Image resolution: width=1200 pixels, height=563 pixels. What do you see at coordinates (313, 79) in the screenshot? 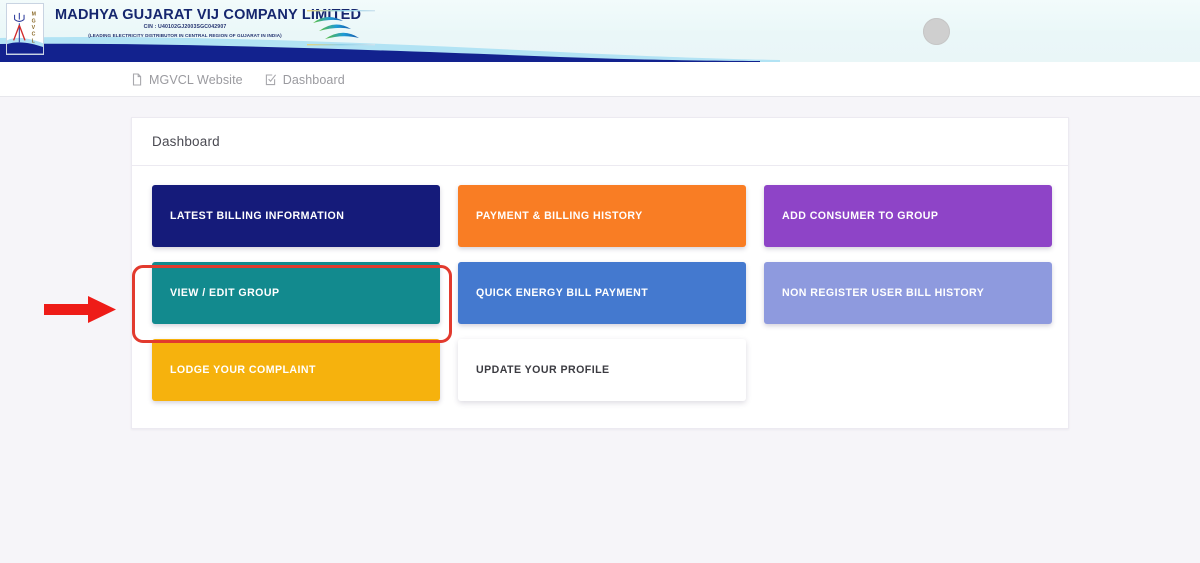
I see `nav-dashboard-label: Dashboard` at bounding box center [313, 79].